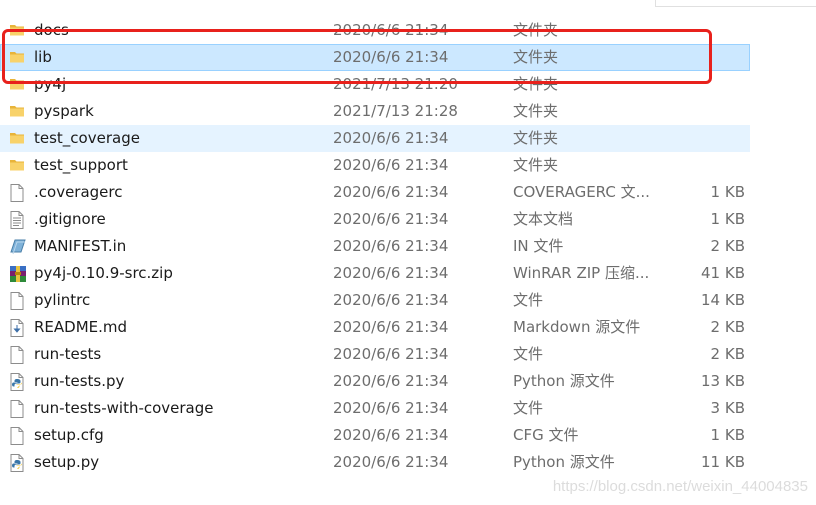 This screenshot has height=505, width=816. What do you see at coordinates (395, 84) in the screenshot?
I see `file-modified-date: 2021/7/13 21:20` at bounding box center [395, 84].